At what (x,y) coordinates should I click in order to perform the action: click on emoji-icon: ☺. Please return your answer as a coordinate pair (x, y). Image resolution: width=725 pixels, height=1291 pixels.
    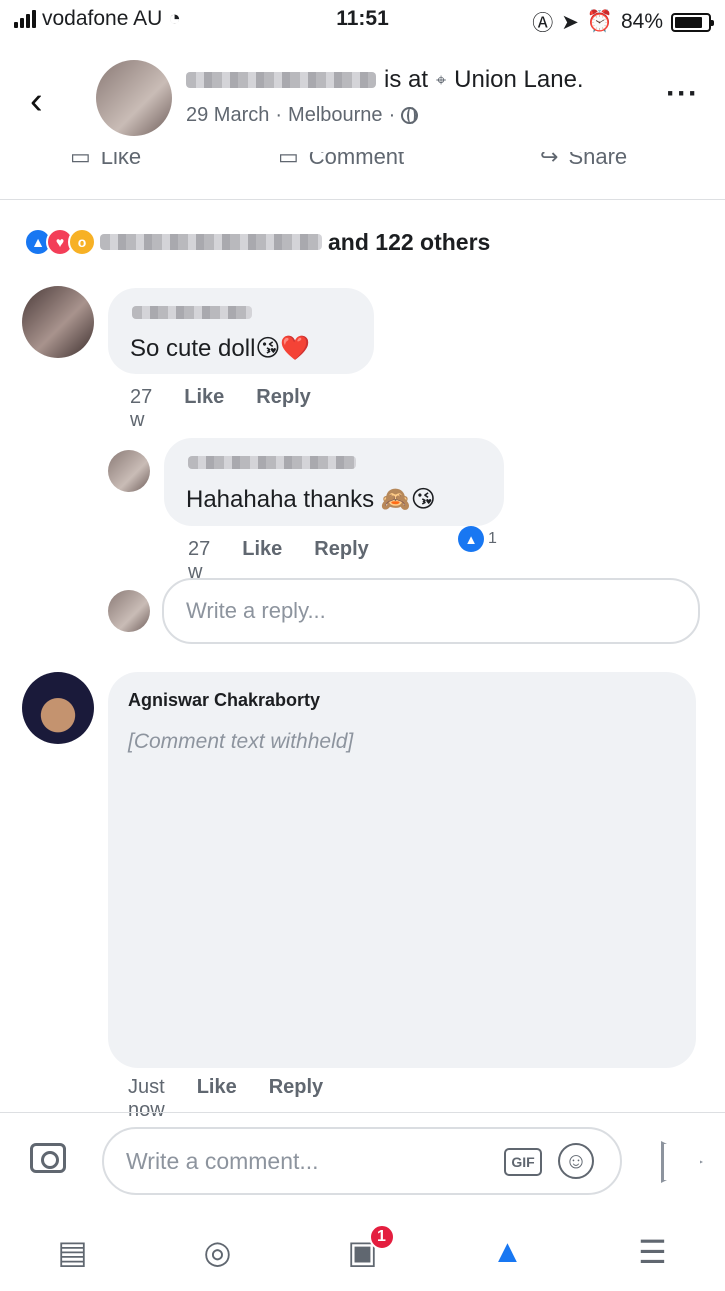
    Looking at the image, I should click on (576, 1161).